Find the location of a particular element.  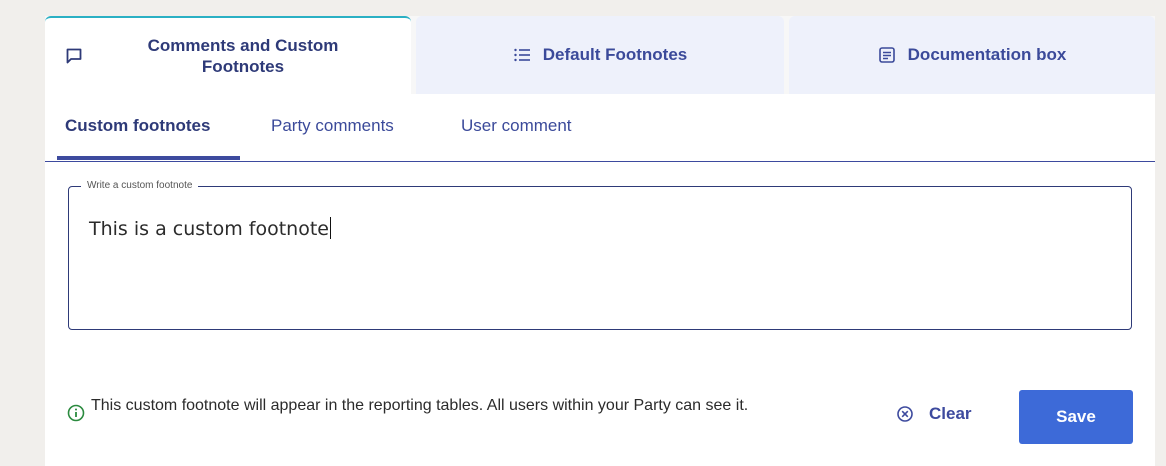

custom-footnote-text: This is a custom footnote is located at coordinates (210, 228).